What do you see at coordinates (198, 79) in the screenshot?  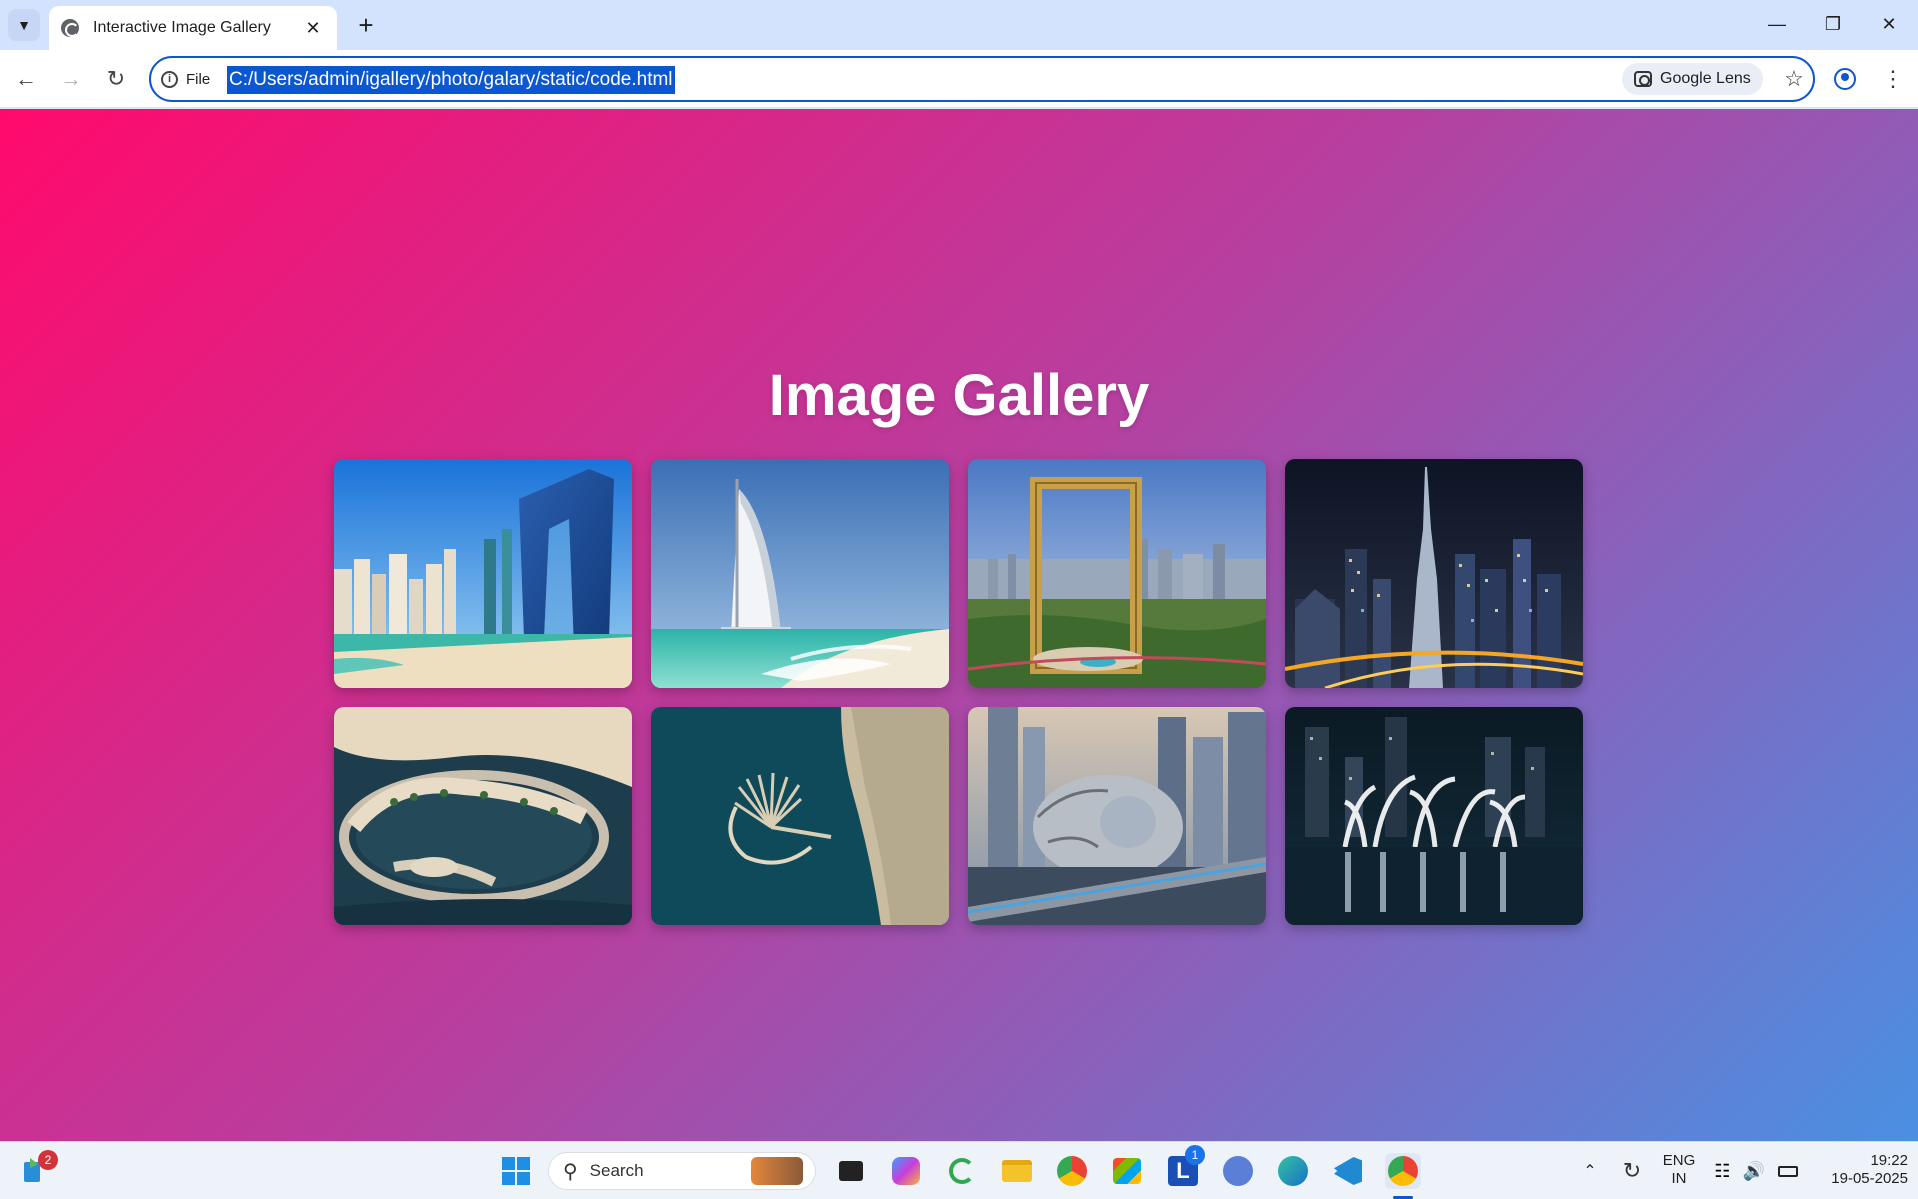 I see `site-info-label: File` at bounding box center [198, 79].